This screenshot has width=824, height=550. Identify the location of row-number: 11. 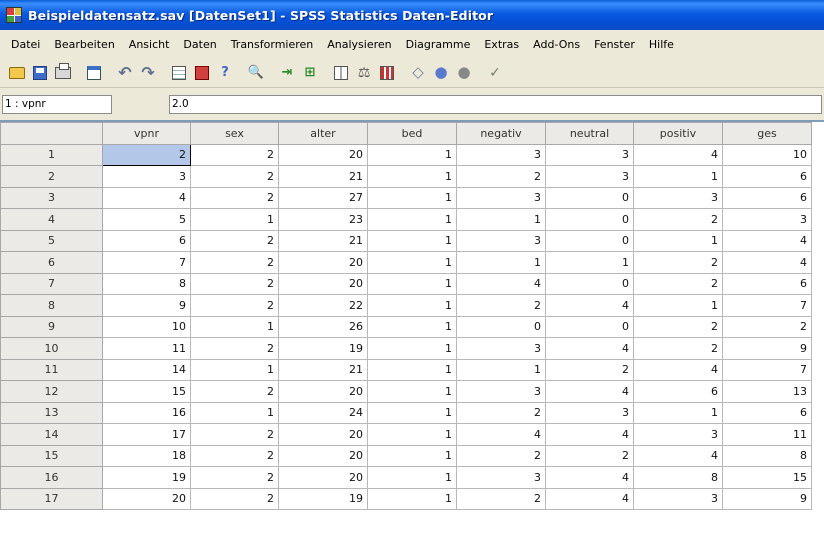
(51, 369).